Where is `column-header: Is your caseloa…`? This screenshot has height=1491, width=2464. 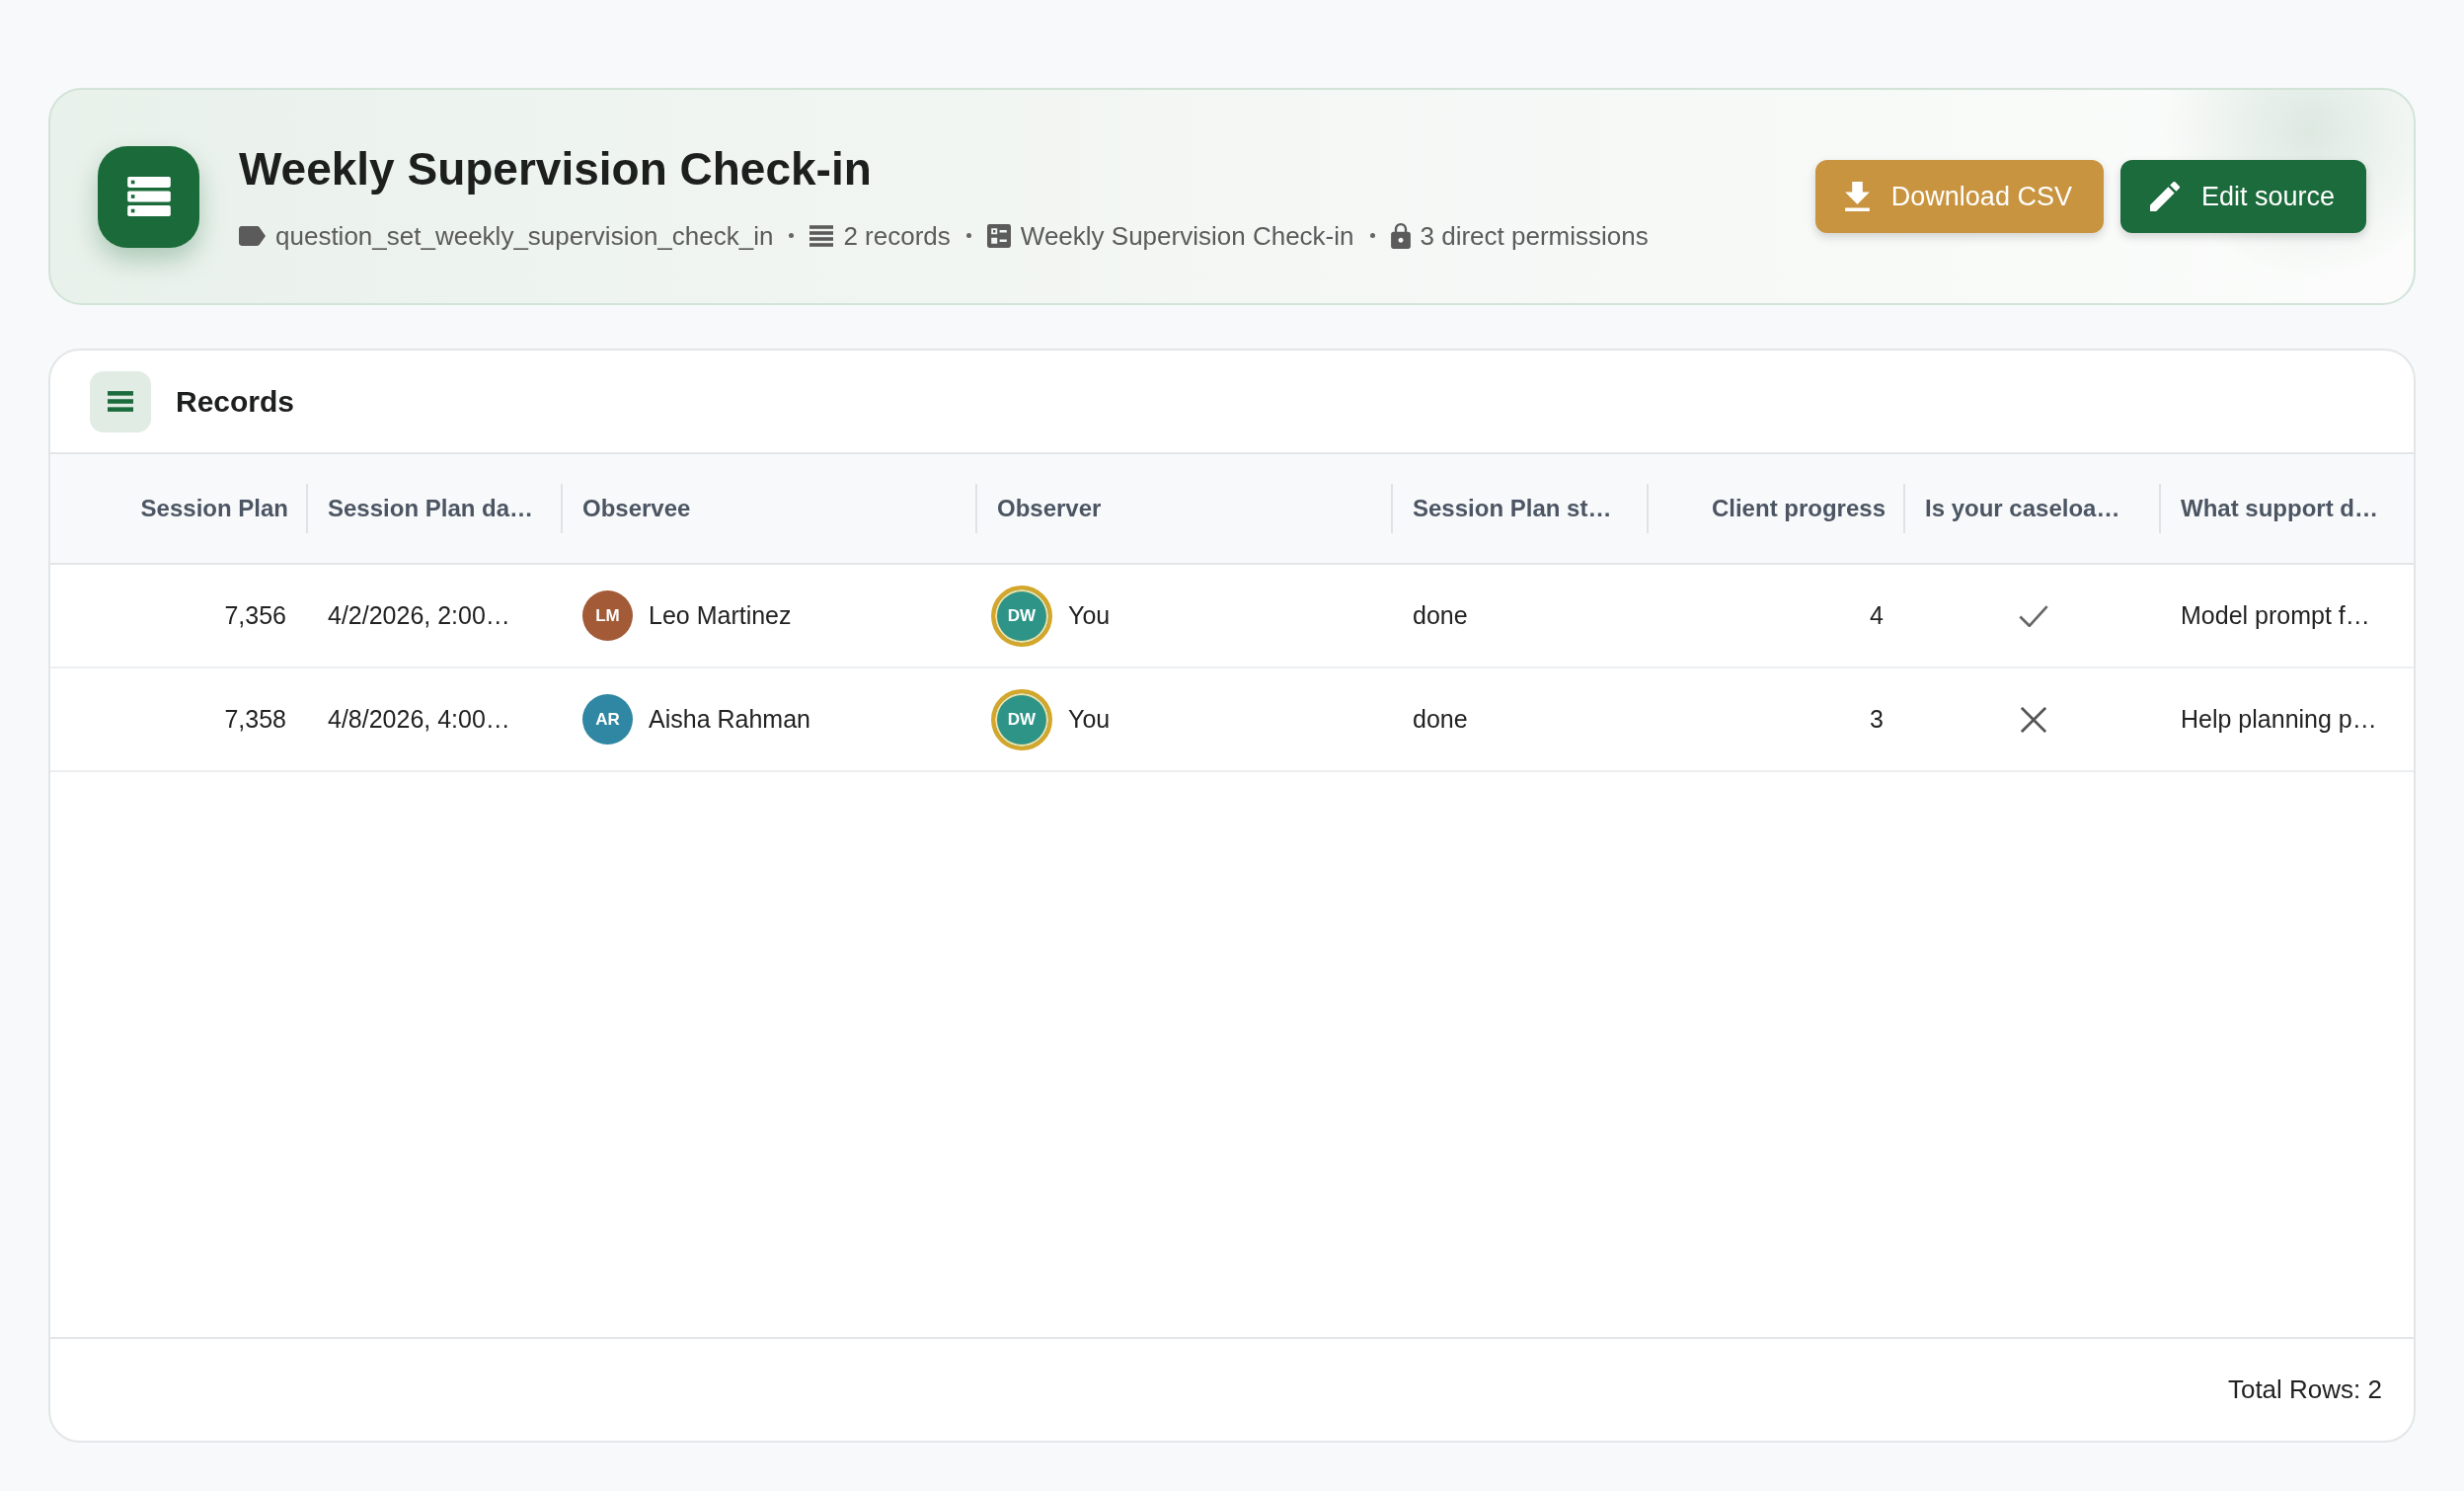
column-header: Is your caseloa… is located at coordinates (2033, 508).